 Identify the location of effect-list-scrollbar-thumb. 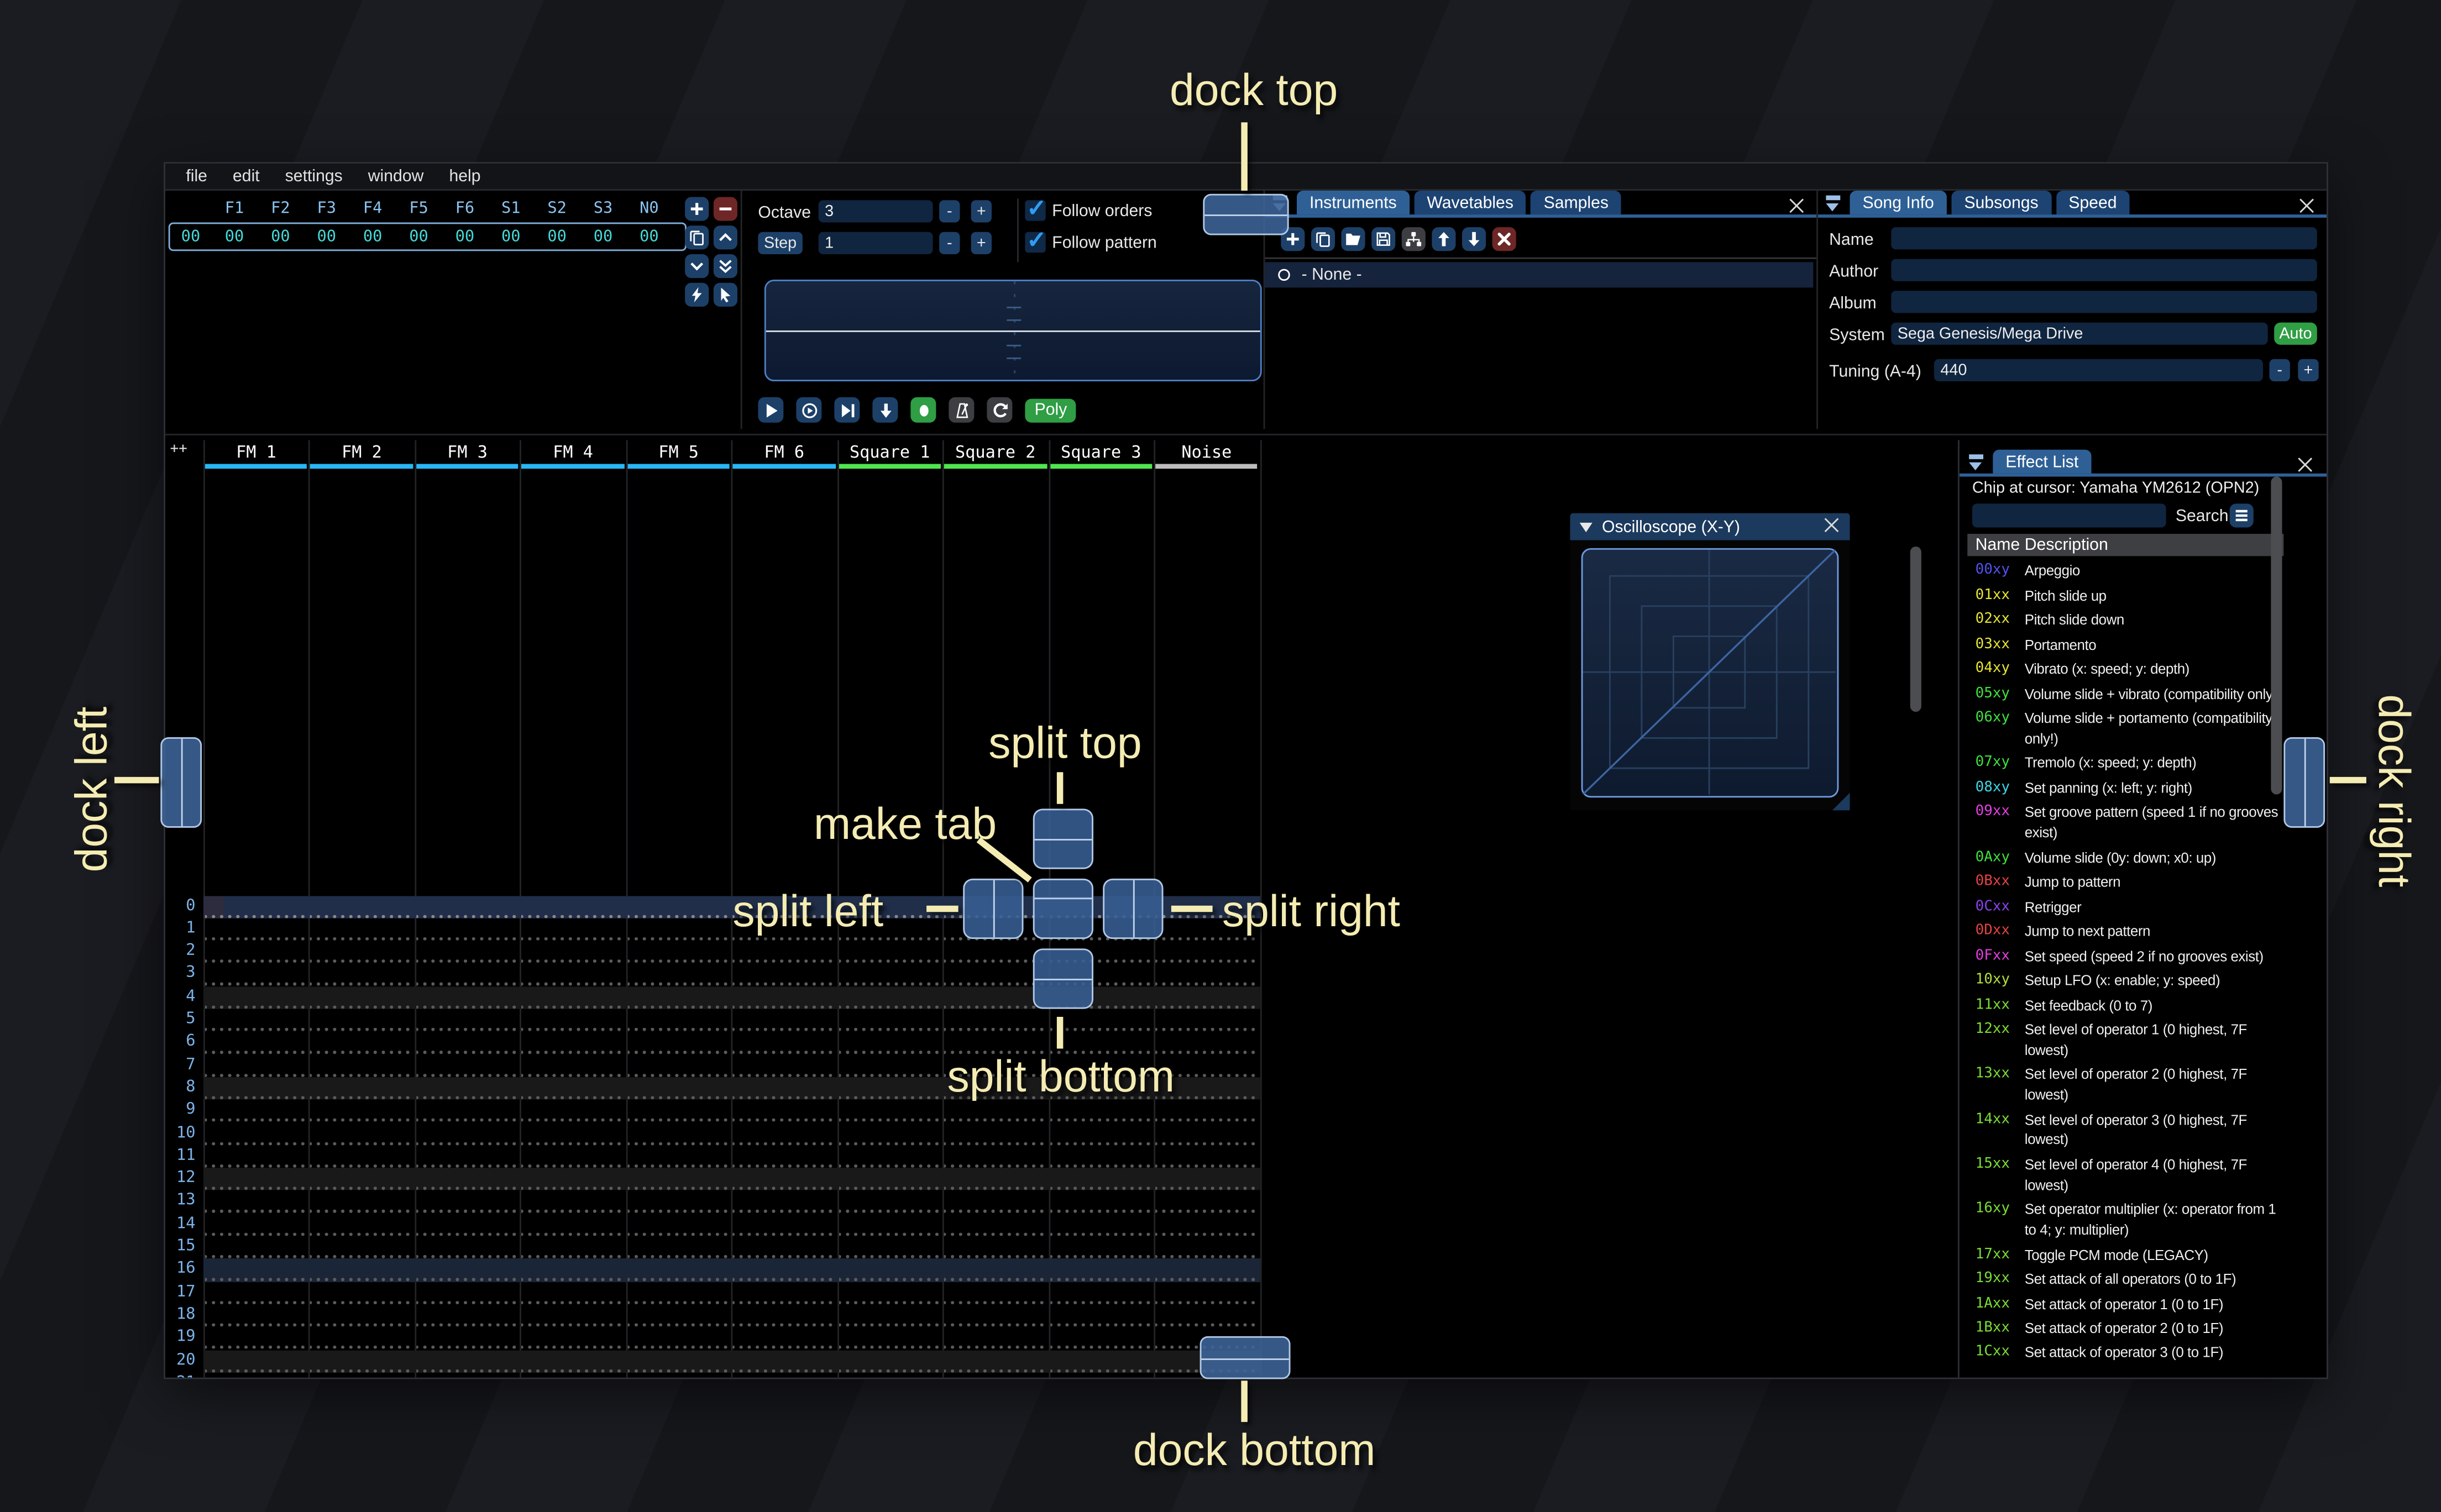
(2276, 636).